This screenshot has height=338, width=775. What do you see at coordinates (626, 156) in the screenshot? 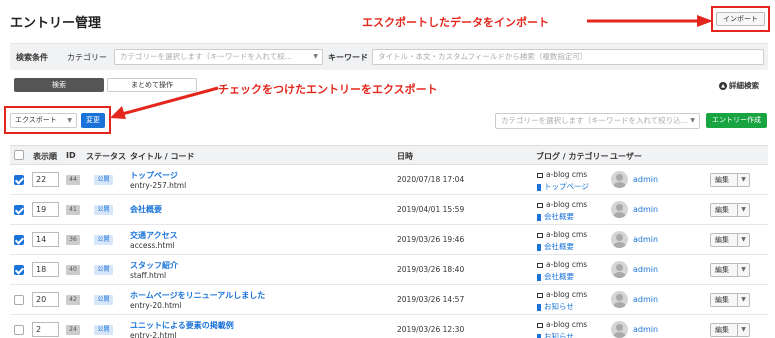
I see `col-user: ユーザー` at bounding box center [626, 156].